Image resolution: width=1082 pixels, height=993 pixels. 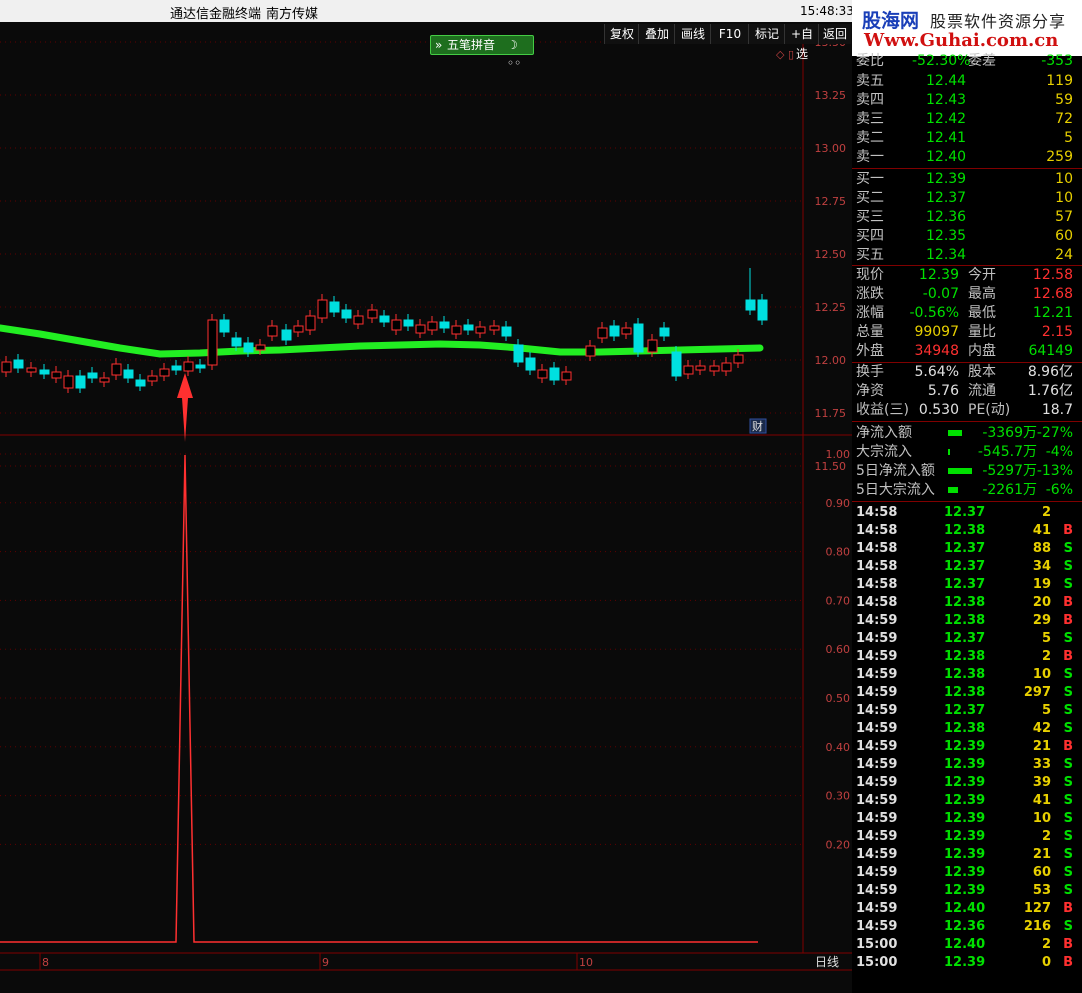 What do you see at coordinates (895, 490) in the screenshot?
I see `flow-label: 5日大宗流入` at bounding box center [895, 490].